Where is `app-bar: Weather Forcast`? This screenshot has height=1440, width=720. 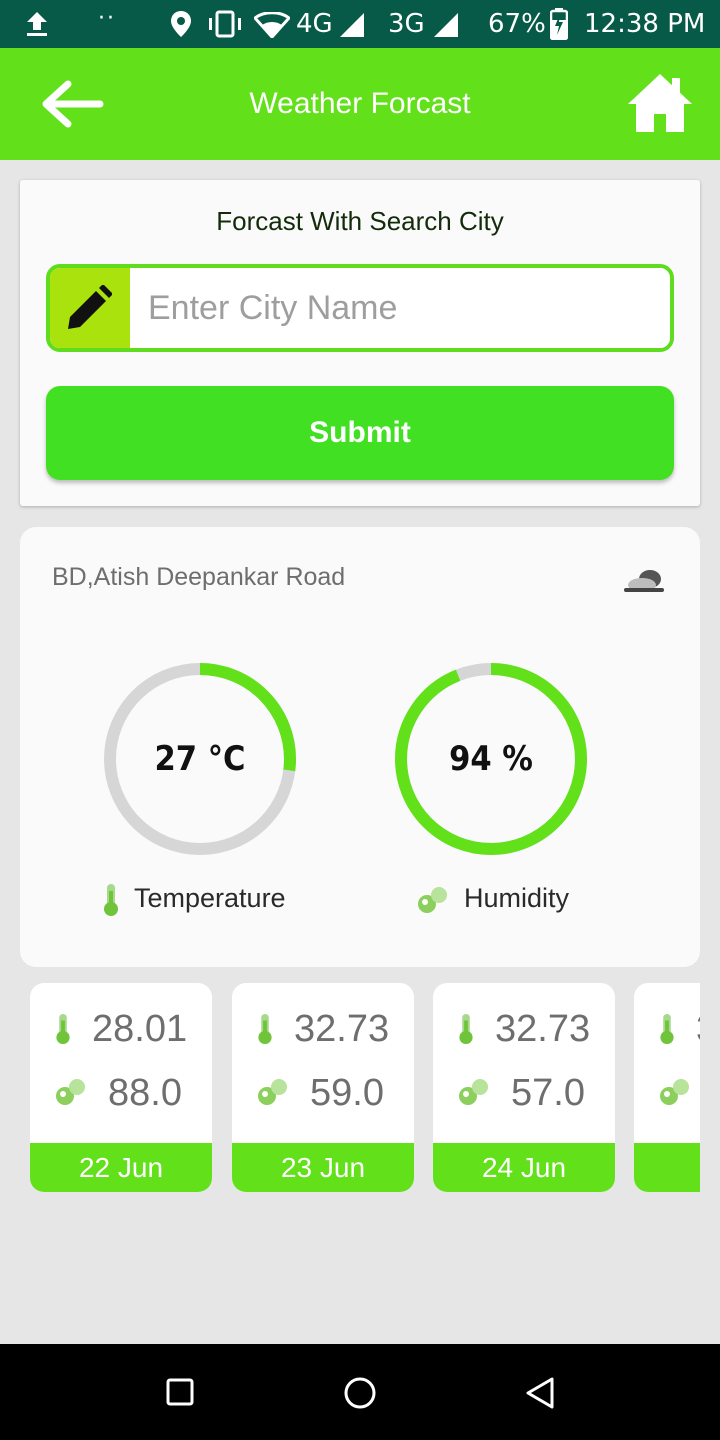 app-bar: Weather Forcast is located at coordinates (360, 104).